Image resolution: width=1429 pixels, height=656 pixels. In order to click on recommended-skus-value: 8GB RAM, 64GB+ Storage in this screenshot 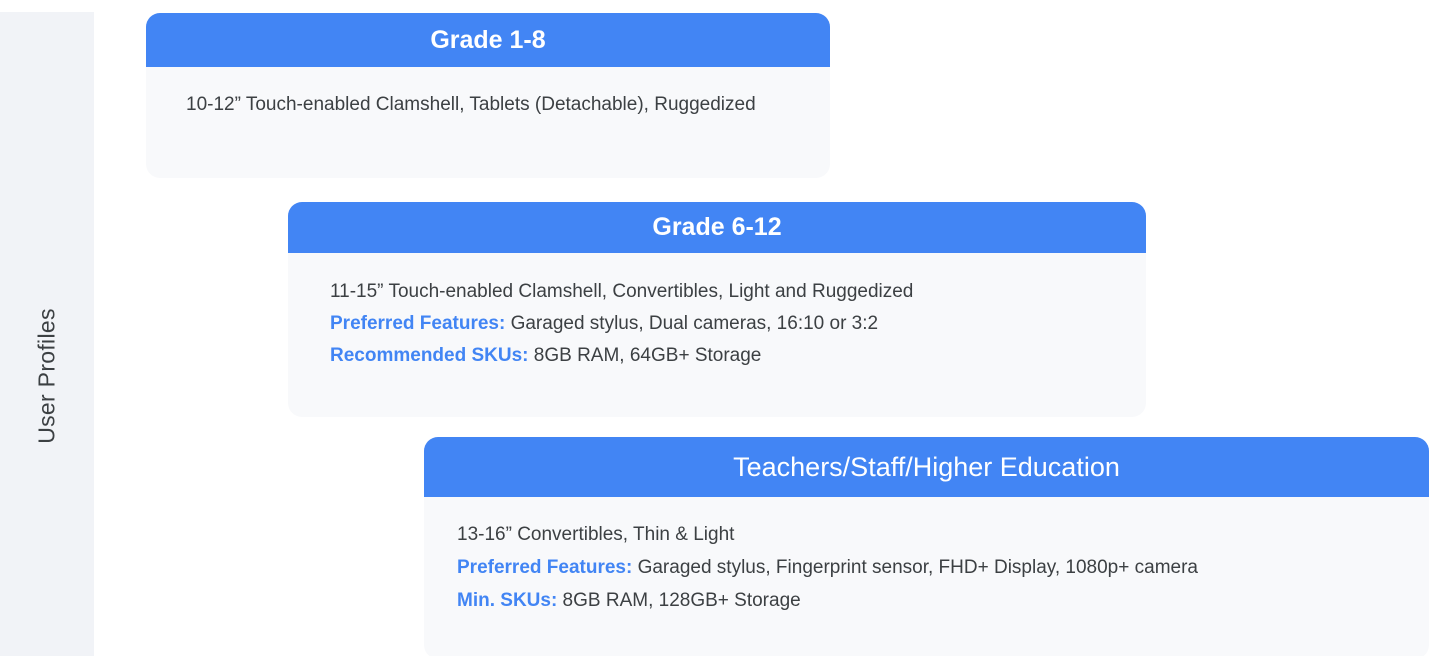, I will do `click(645, 355)`.